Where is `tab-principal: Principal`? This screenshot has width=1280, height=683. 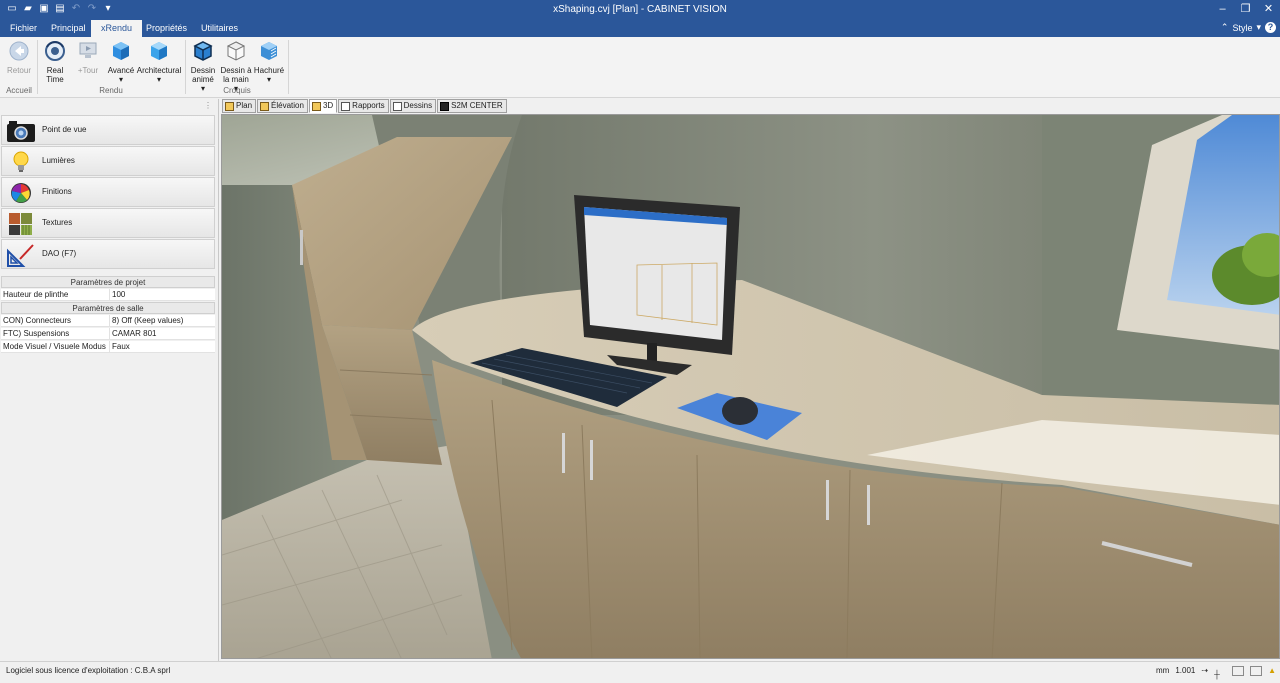
tab-principal: Principal is located at coordinates (68, 28).